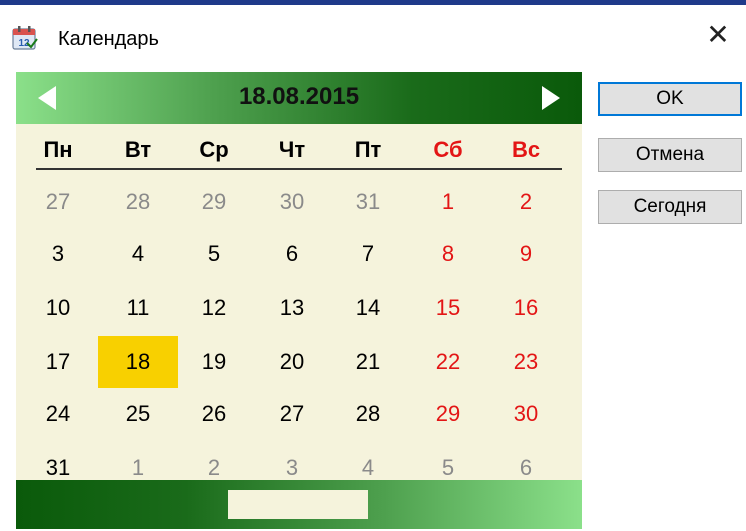 This screenshot has height=531, width=746. What do you see at coordinates (373, 34) in the screenshot?
I see `title-bar: 12 Календарь` at bounding box center [373, 34].